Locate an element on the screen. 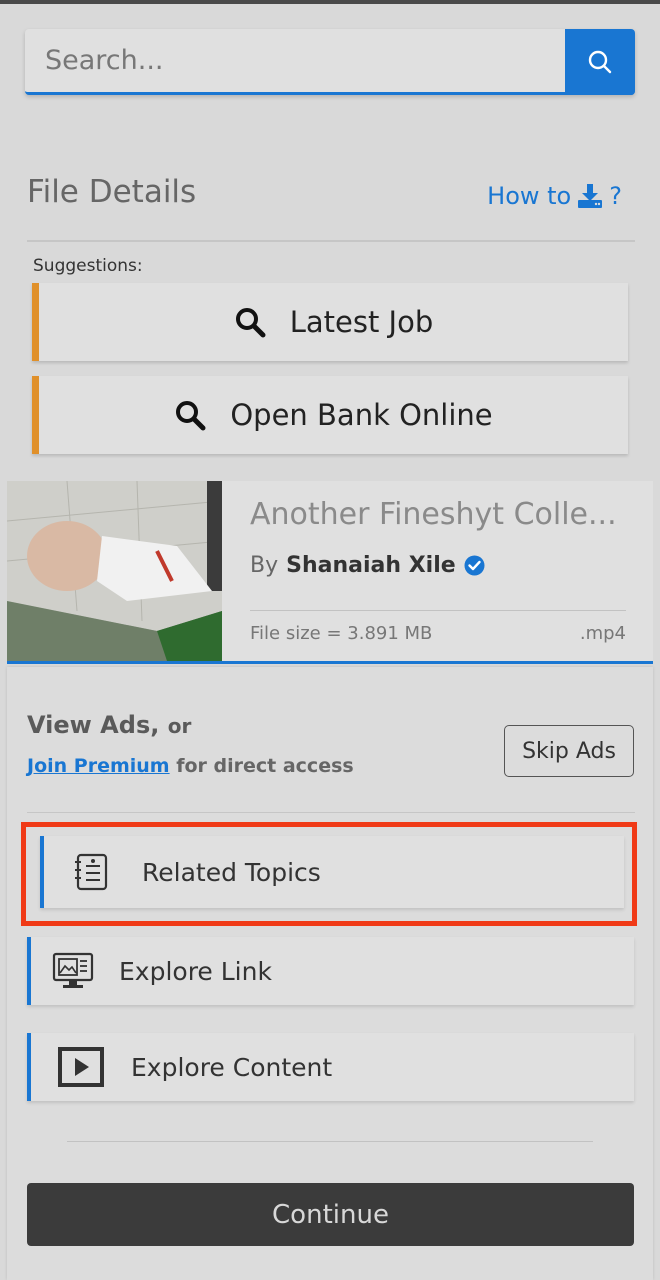 The width and height of the screenshot is (660, 1280). how-to-download-link: How to ? is located at coordinates (554, 196).